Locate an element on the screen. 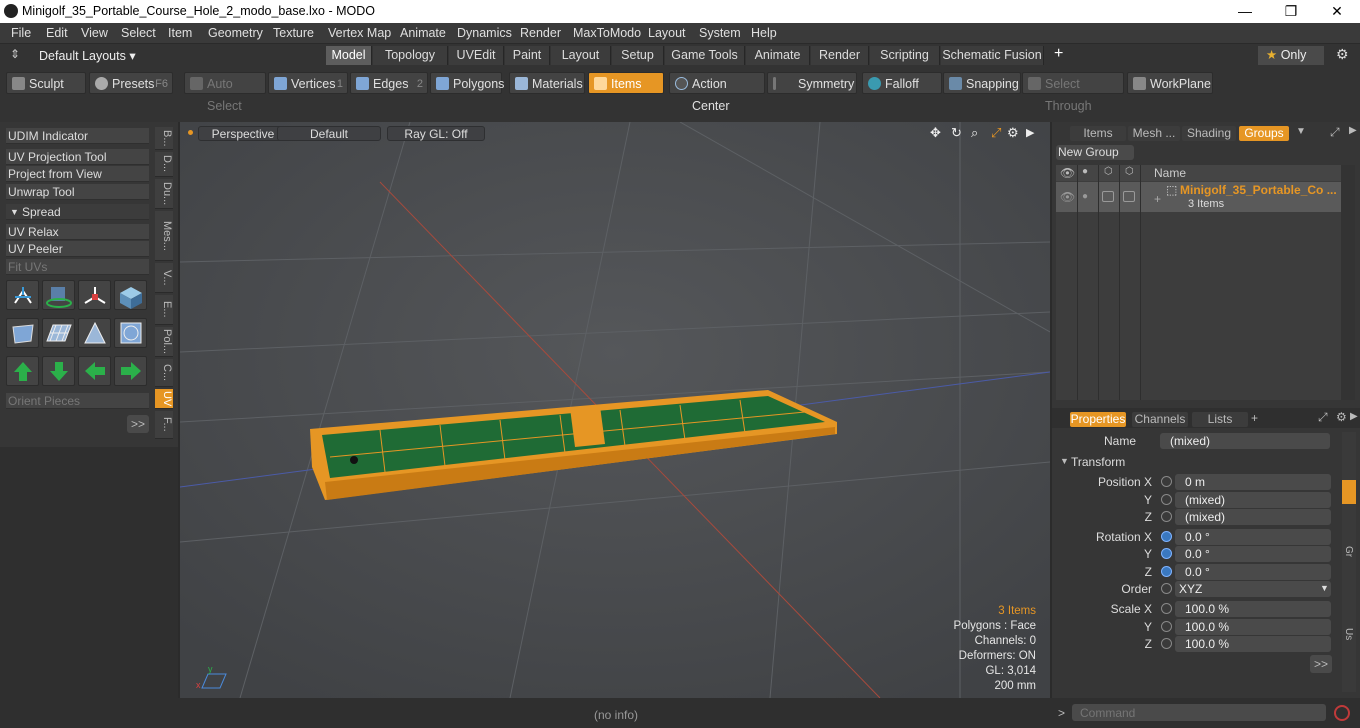 The width and height of the screenshot is (1360, 728). add-tab-button: + is located at coordinates (1058, 54).